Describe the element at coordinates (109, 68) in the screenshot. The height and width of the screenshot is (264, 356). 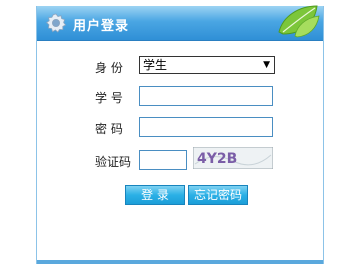
I see `identity-label: 身 份` at that location.